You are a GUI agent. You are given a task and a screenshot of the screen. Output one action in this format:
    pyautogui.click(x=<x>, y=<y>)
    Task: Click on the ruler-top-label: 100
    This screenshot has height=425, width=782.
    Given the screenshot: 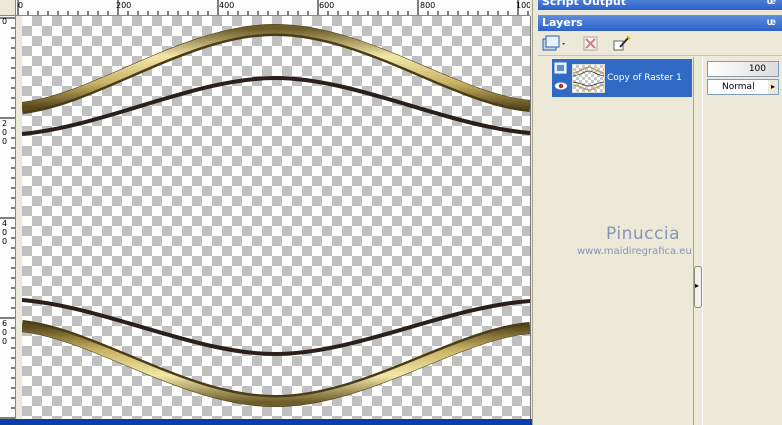 What is the action you would take?
    pyautogui.click(x=523, y=5)
    